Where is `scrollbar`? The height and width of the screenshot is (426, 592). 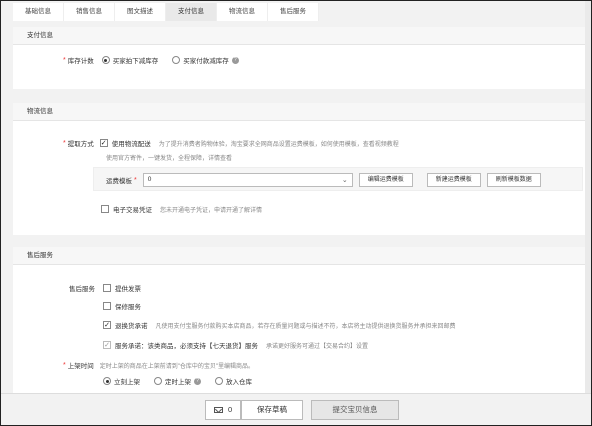
scrollbar is located at coordinates (588, 198).